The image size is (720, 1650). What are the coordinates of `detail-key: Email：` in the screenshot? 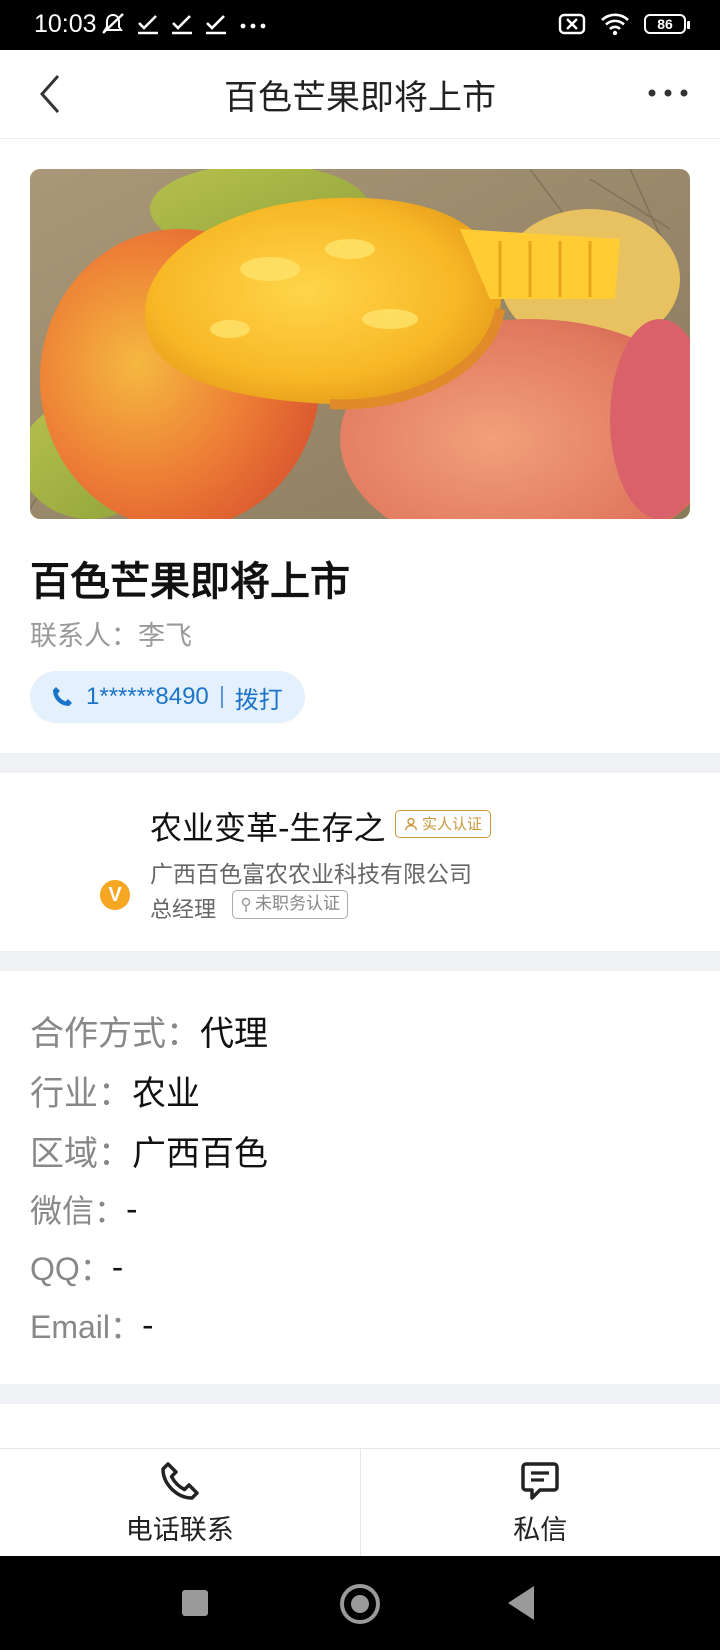 It's located at (86, 1327).